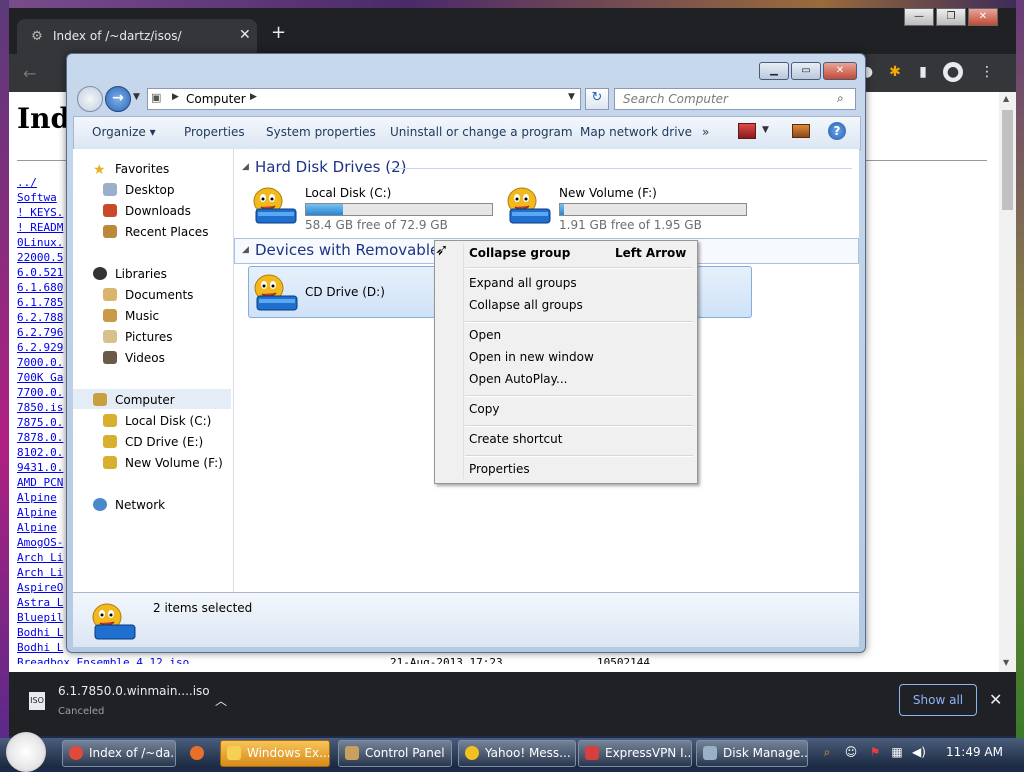 This screenshot has height=772, width=1024. I want to click on download-file-name: 6.1.7850.0.winmain....iso, so click(134, 691).